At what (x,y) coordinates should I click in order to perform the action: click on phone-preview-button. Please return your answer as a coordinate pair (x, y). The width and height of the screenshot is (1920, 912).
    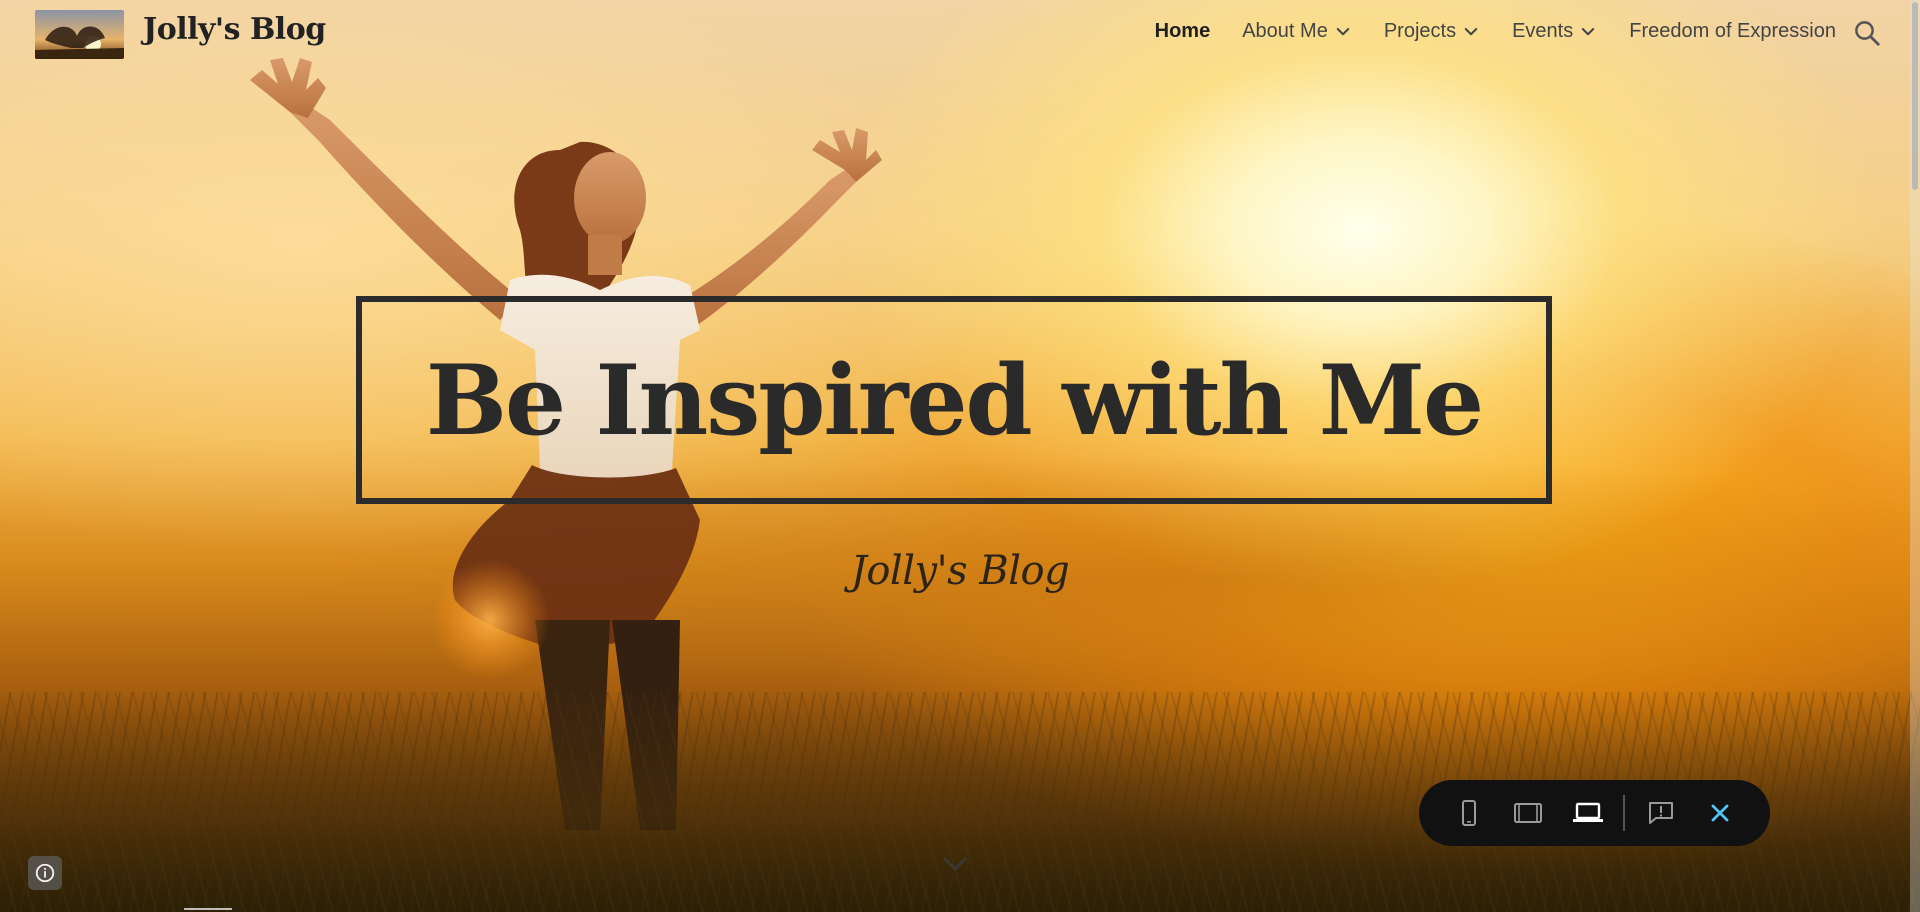
    Looking at the image, I should click on (1468, 813).